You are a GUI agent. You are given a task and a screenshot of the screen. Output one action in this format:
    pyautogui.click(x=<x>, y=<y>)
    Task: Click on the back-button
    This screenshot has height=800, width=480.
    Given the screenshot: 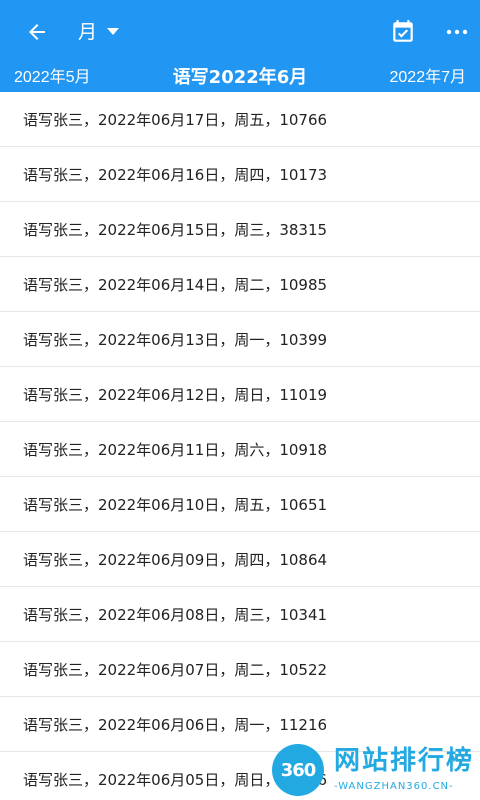 What is the action you would take?
    pyautogui.click(x=37, y=32)
    